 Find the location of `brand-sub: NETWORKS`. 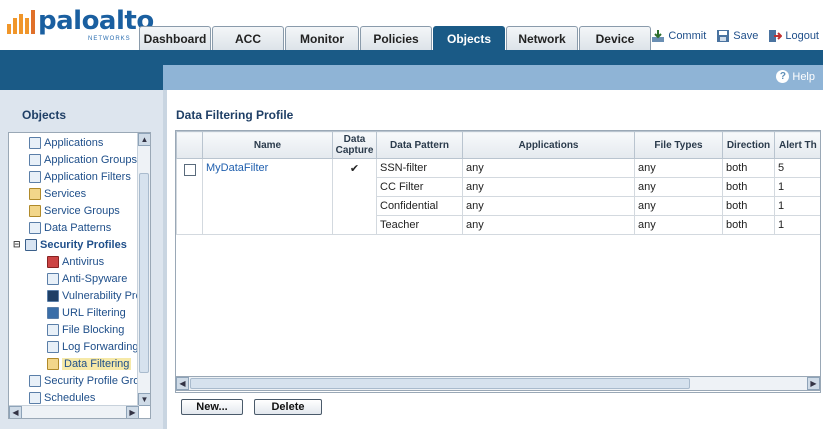

brand-sub: NETWORKS is located at coordinates (109, 39).